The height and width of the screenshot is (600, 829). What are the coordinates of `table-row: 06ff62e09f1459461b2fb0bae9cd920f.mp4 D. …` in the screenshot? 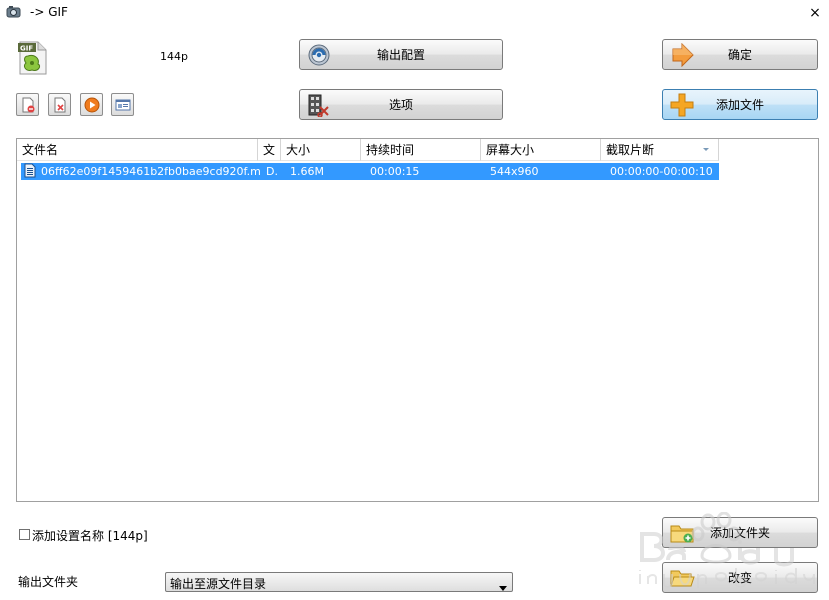 It's located at (370, 171).